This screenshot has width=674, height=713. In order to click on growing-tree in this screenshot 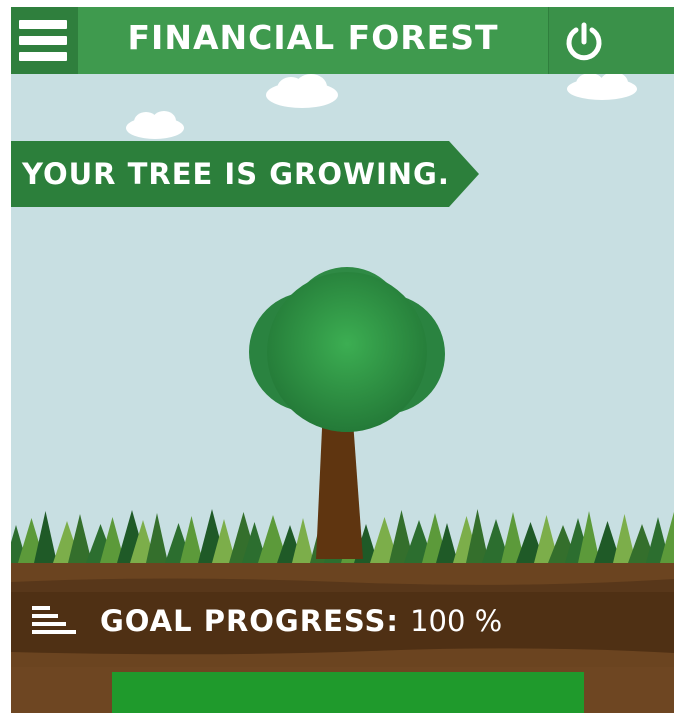, I will do `click(347, 413)`.